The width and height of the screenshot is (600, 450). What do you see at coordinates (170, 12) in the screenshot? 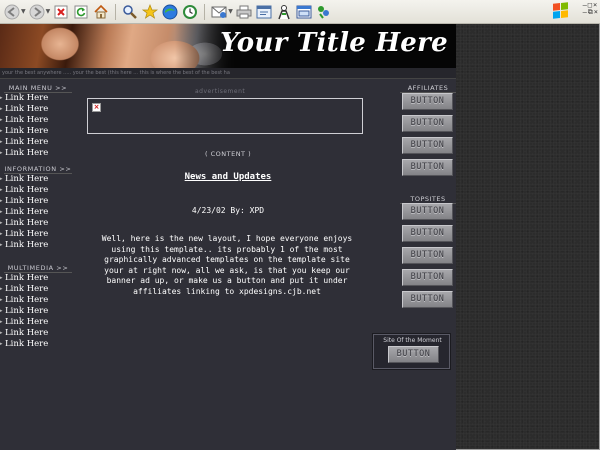
I see `media-icon` at bounding box center [170, 12].